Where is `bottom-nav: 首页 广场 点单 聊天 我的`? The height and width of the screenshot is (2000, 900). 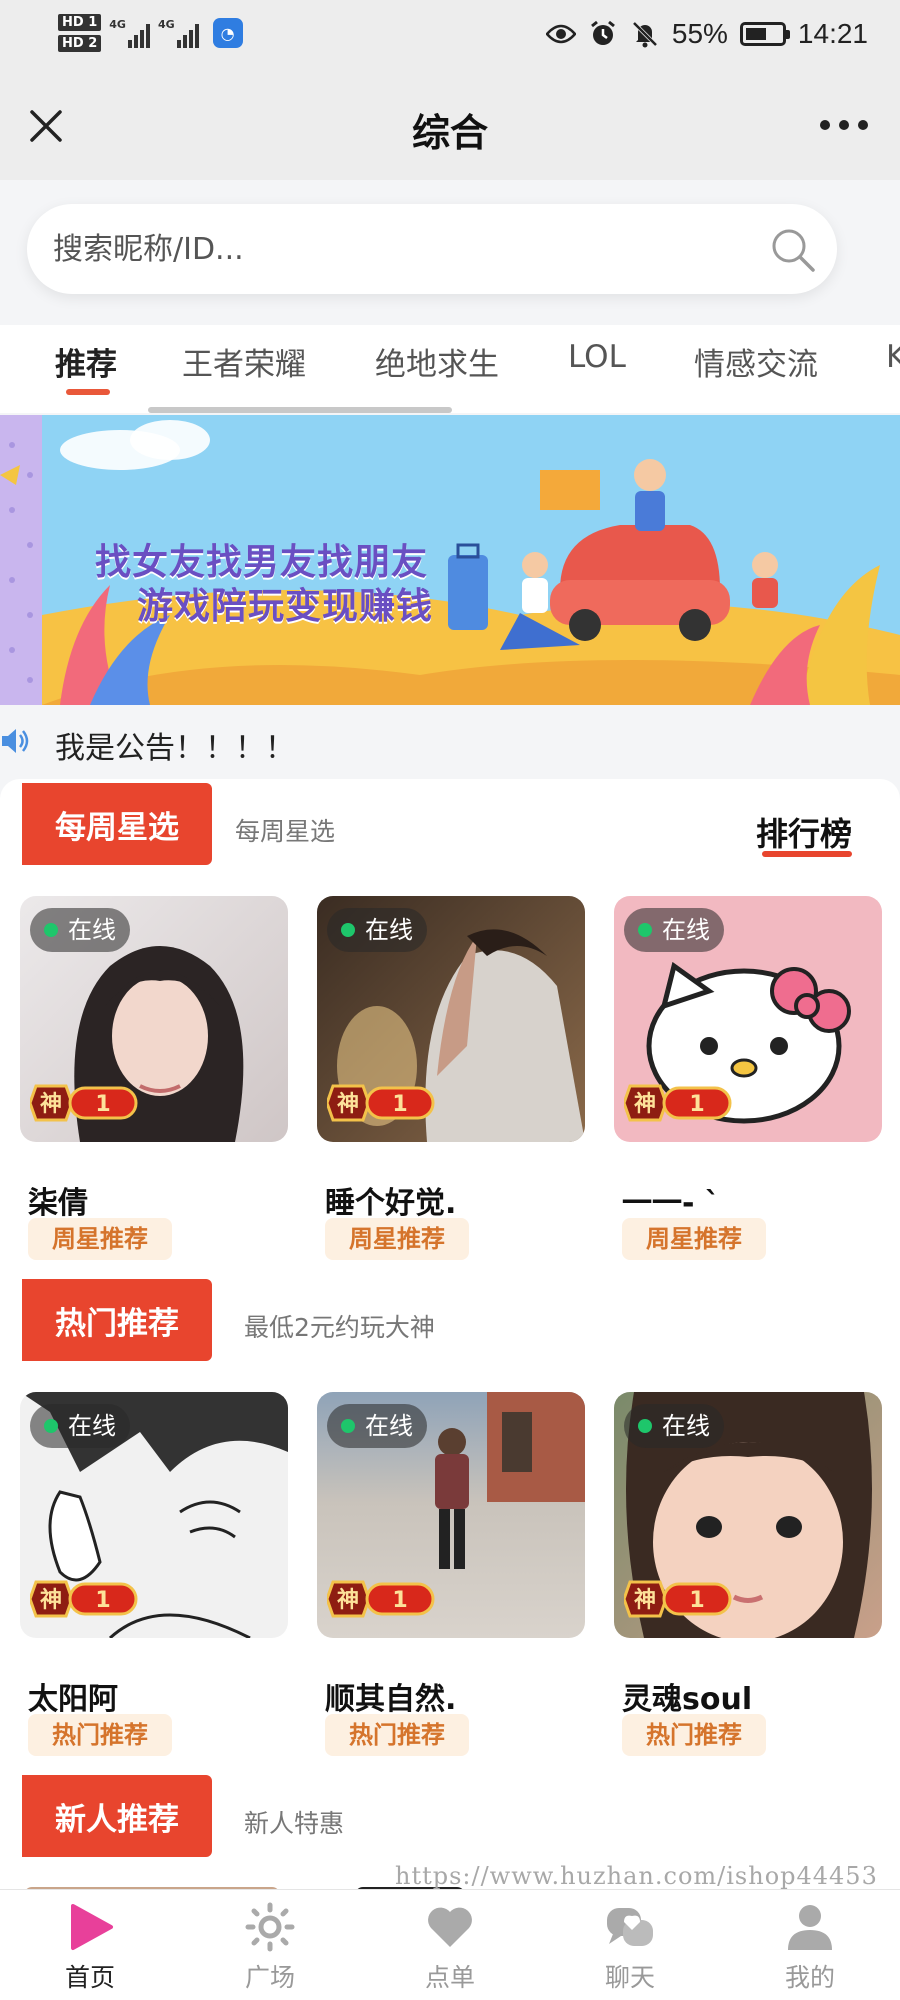
bottom-nav: 首页 广场 点单 聊天 我的 is located at coordinates (450, 1944).